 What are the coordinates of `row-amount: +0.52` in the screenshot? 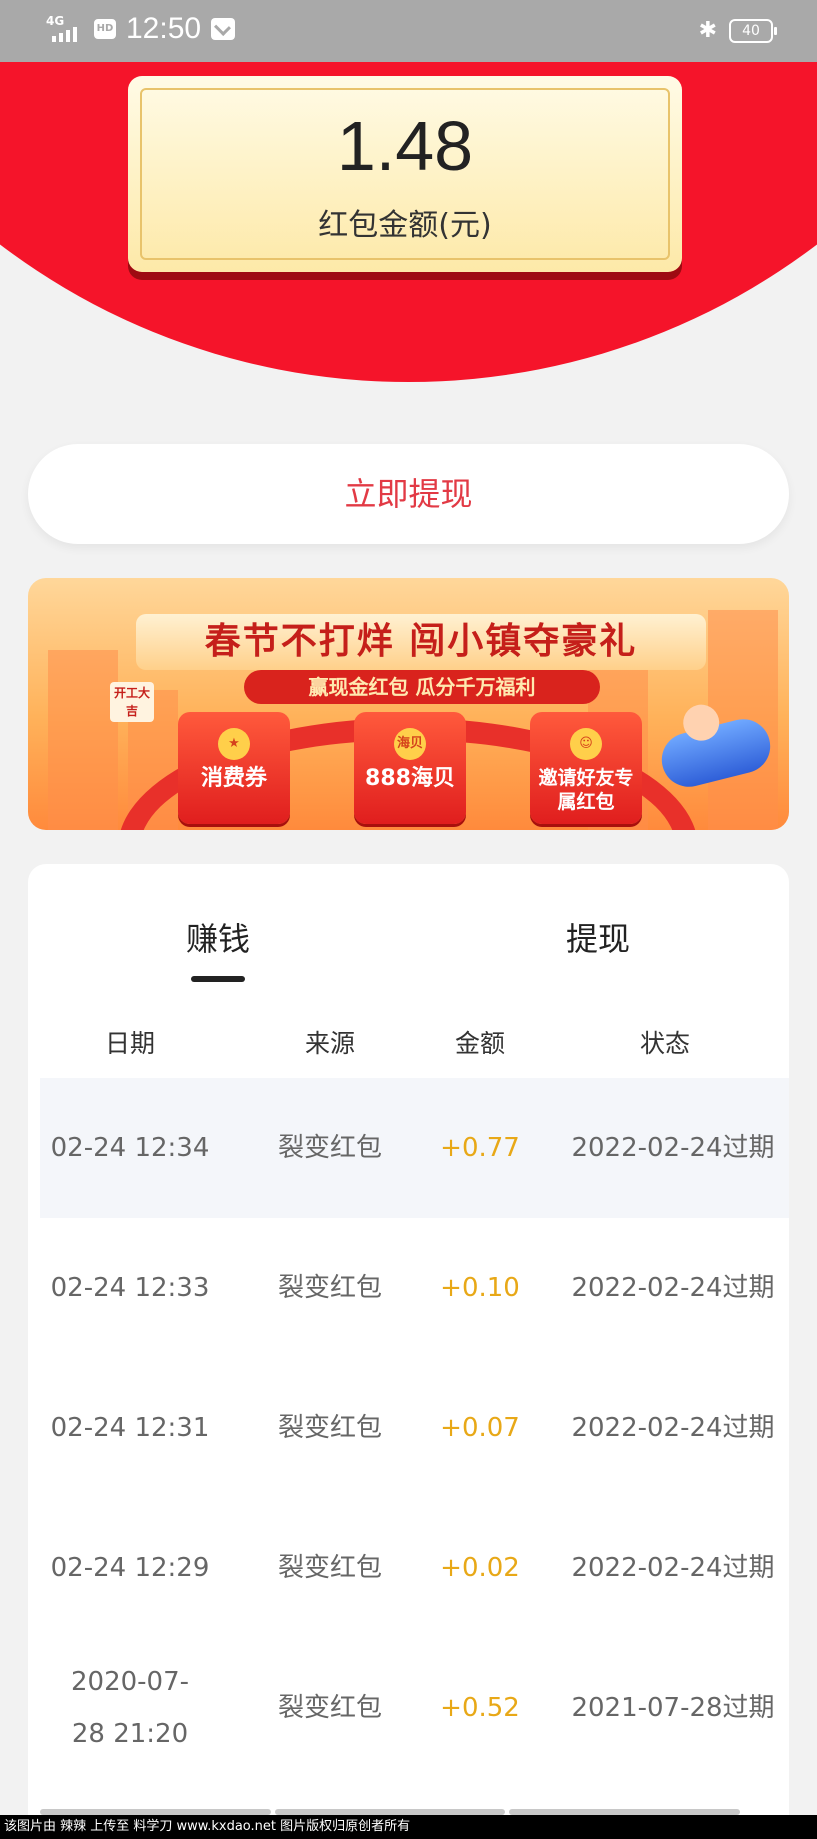 It's located at (480, 1708).